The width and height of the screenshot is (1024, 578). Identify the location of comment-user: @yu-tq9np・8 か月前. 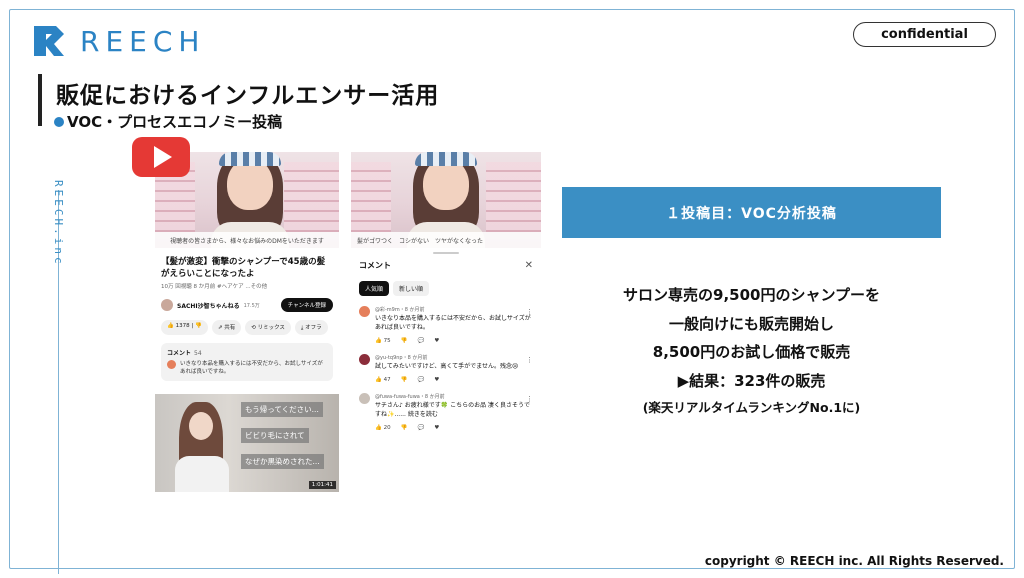
(454, 357).